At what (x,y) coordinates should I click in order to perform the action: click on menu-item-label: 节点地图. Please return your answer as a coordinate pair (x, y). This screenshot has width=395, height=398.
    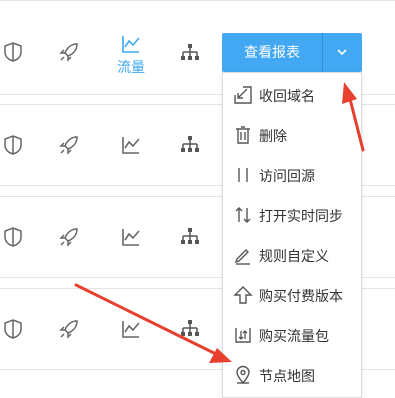
    Looking at the image, I should click on (287, 376).